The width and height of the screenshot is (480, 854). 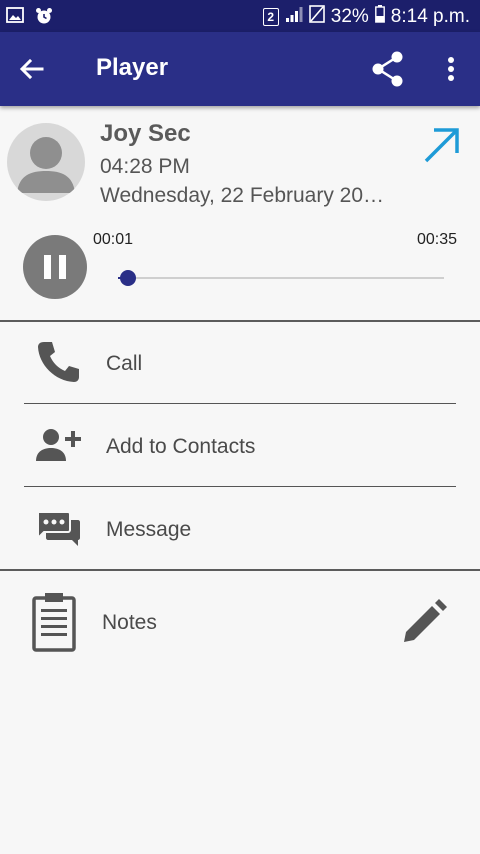 I want to click on seek-thumb, so click(x=127, y=278).